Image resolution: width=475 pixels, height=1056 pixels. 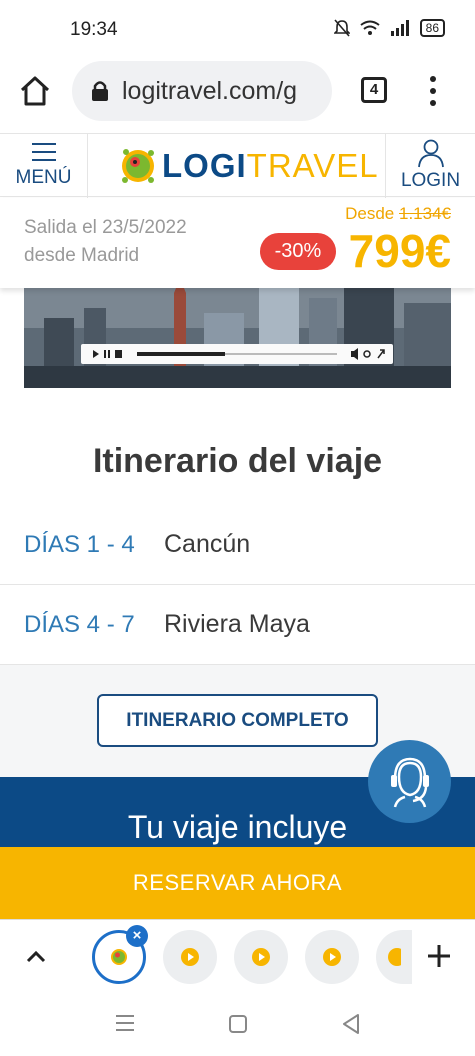 What do you see at coordinates (433, 91) in the screenshot?
I see `more-options-icon` at bounding box center [433, 91].